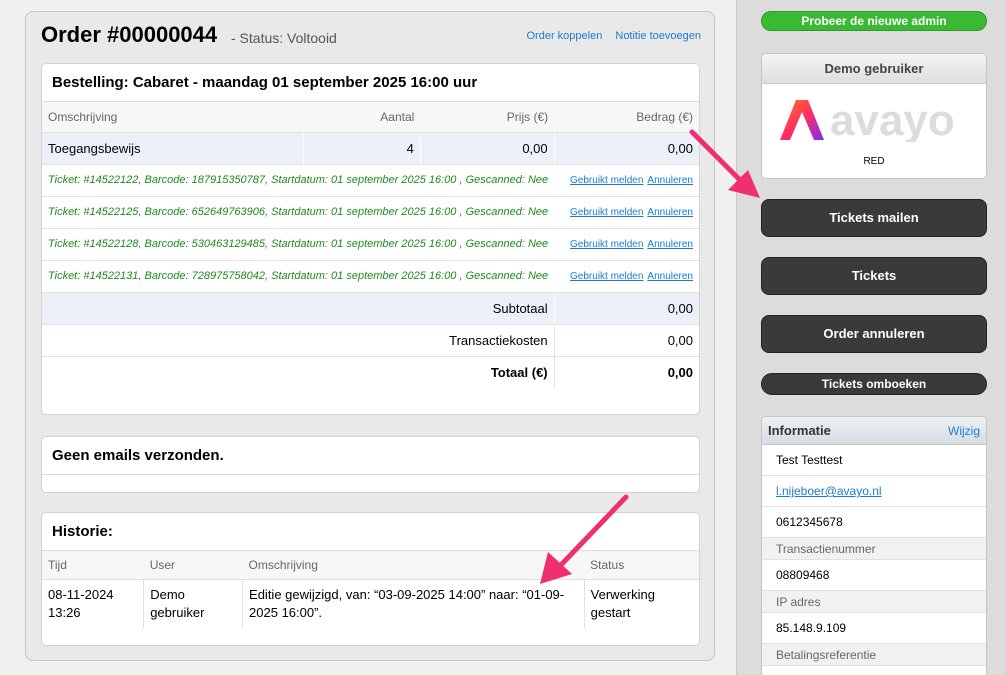 This screenshot has height=675, width=1006. I want to click on order-annuleren-button: Order annuleren, so click(874, 334).